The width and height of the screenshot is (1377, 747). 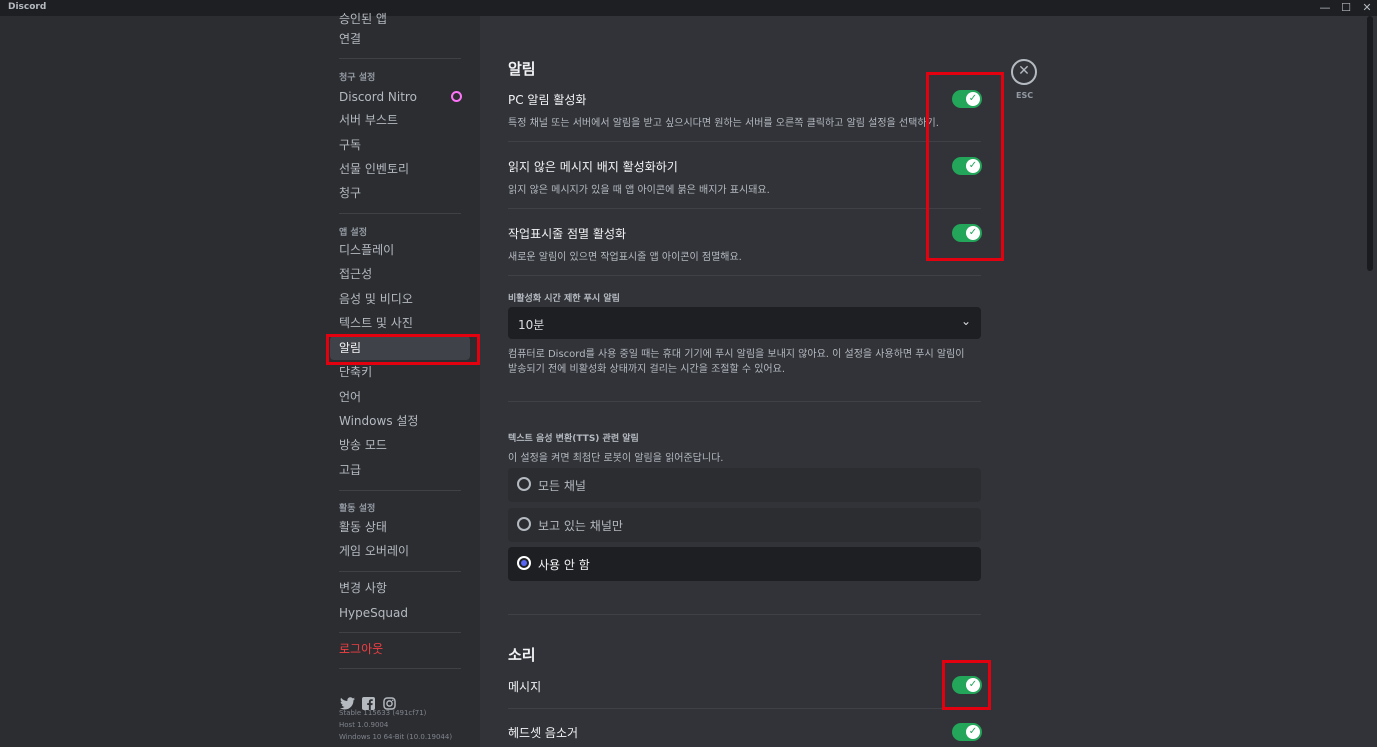 I want to click on sidebar-item-language: 언어, so click(x=400, y=397).